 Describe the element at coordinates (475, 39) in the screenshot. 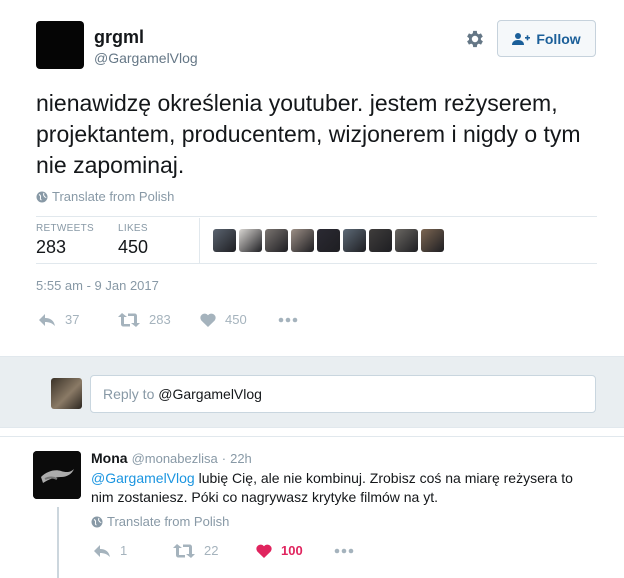

I see `gear-icon` at that location.